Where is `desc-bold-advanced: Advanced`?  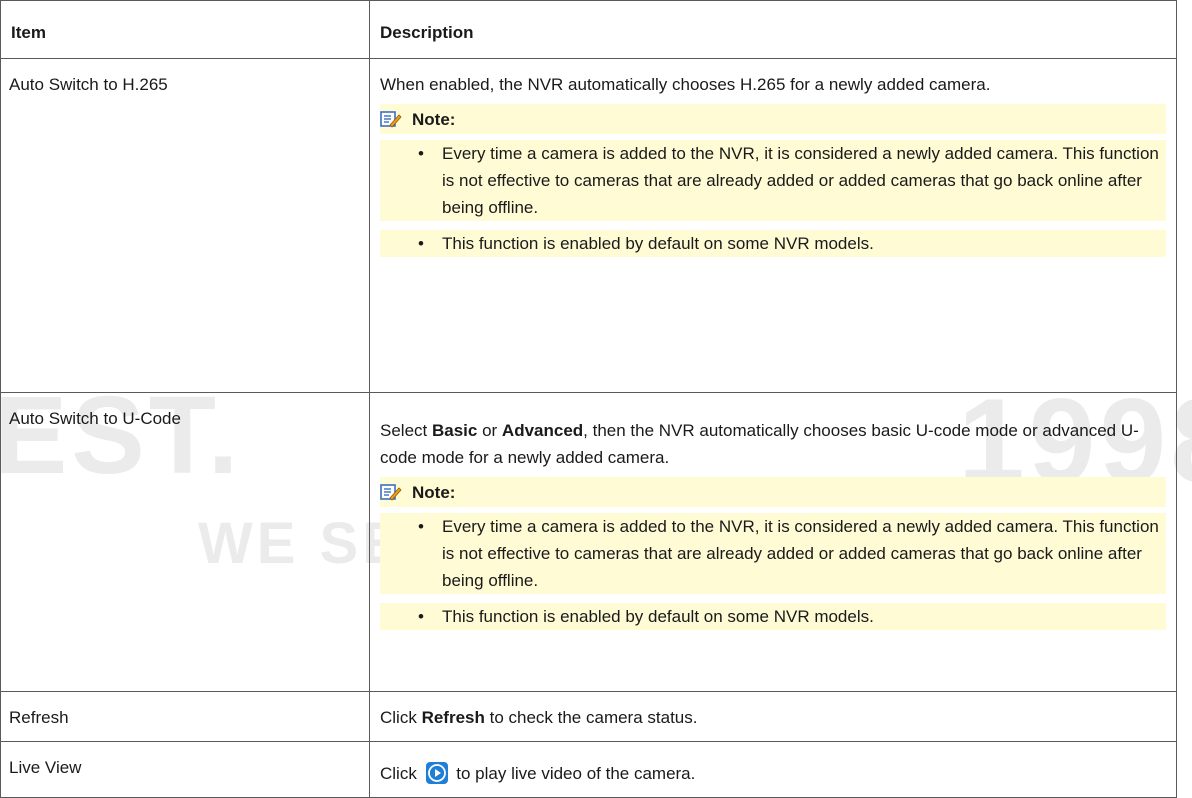
desc-bold-advanced: Advanced is located at coordinates (542, 430).